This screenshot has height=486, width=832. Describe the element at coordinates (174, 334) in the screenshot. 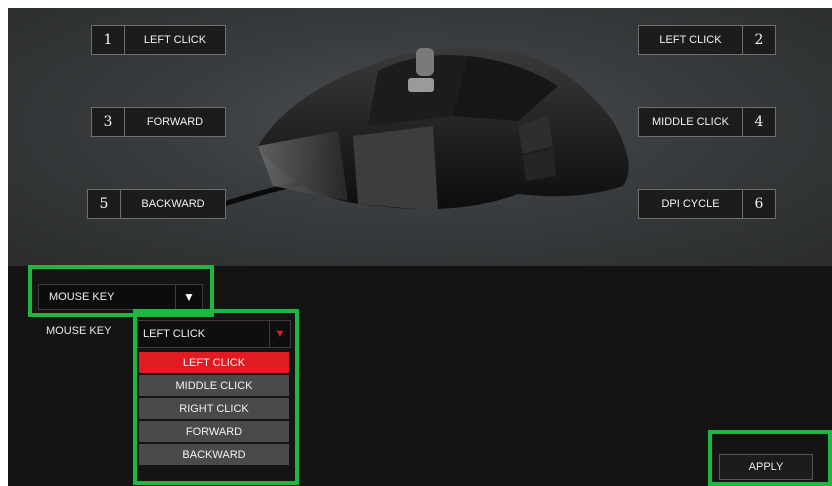

I see `mouse-key-value: LEFT CLICK` at that location.